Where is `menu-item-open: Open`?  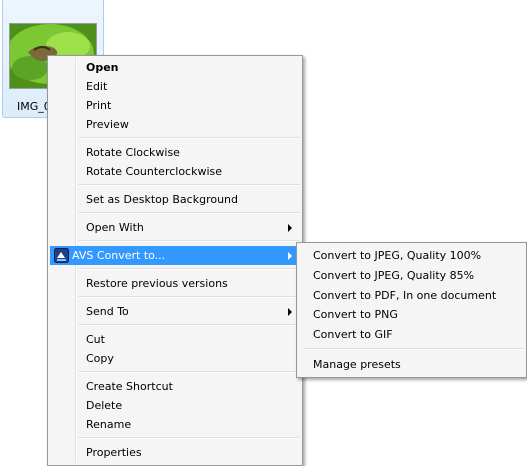 menu-item-open: Open is located at coordinates (175, 67).